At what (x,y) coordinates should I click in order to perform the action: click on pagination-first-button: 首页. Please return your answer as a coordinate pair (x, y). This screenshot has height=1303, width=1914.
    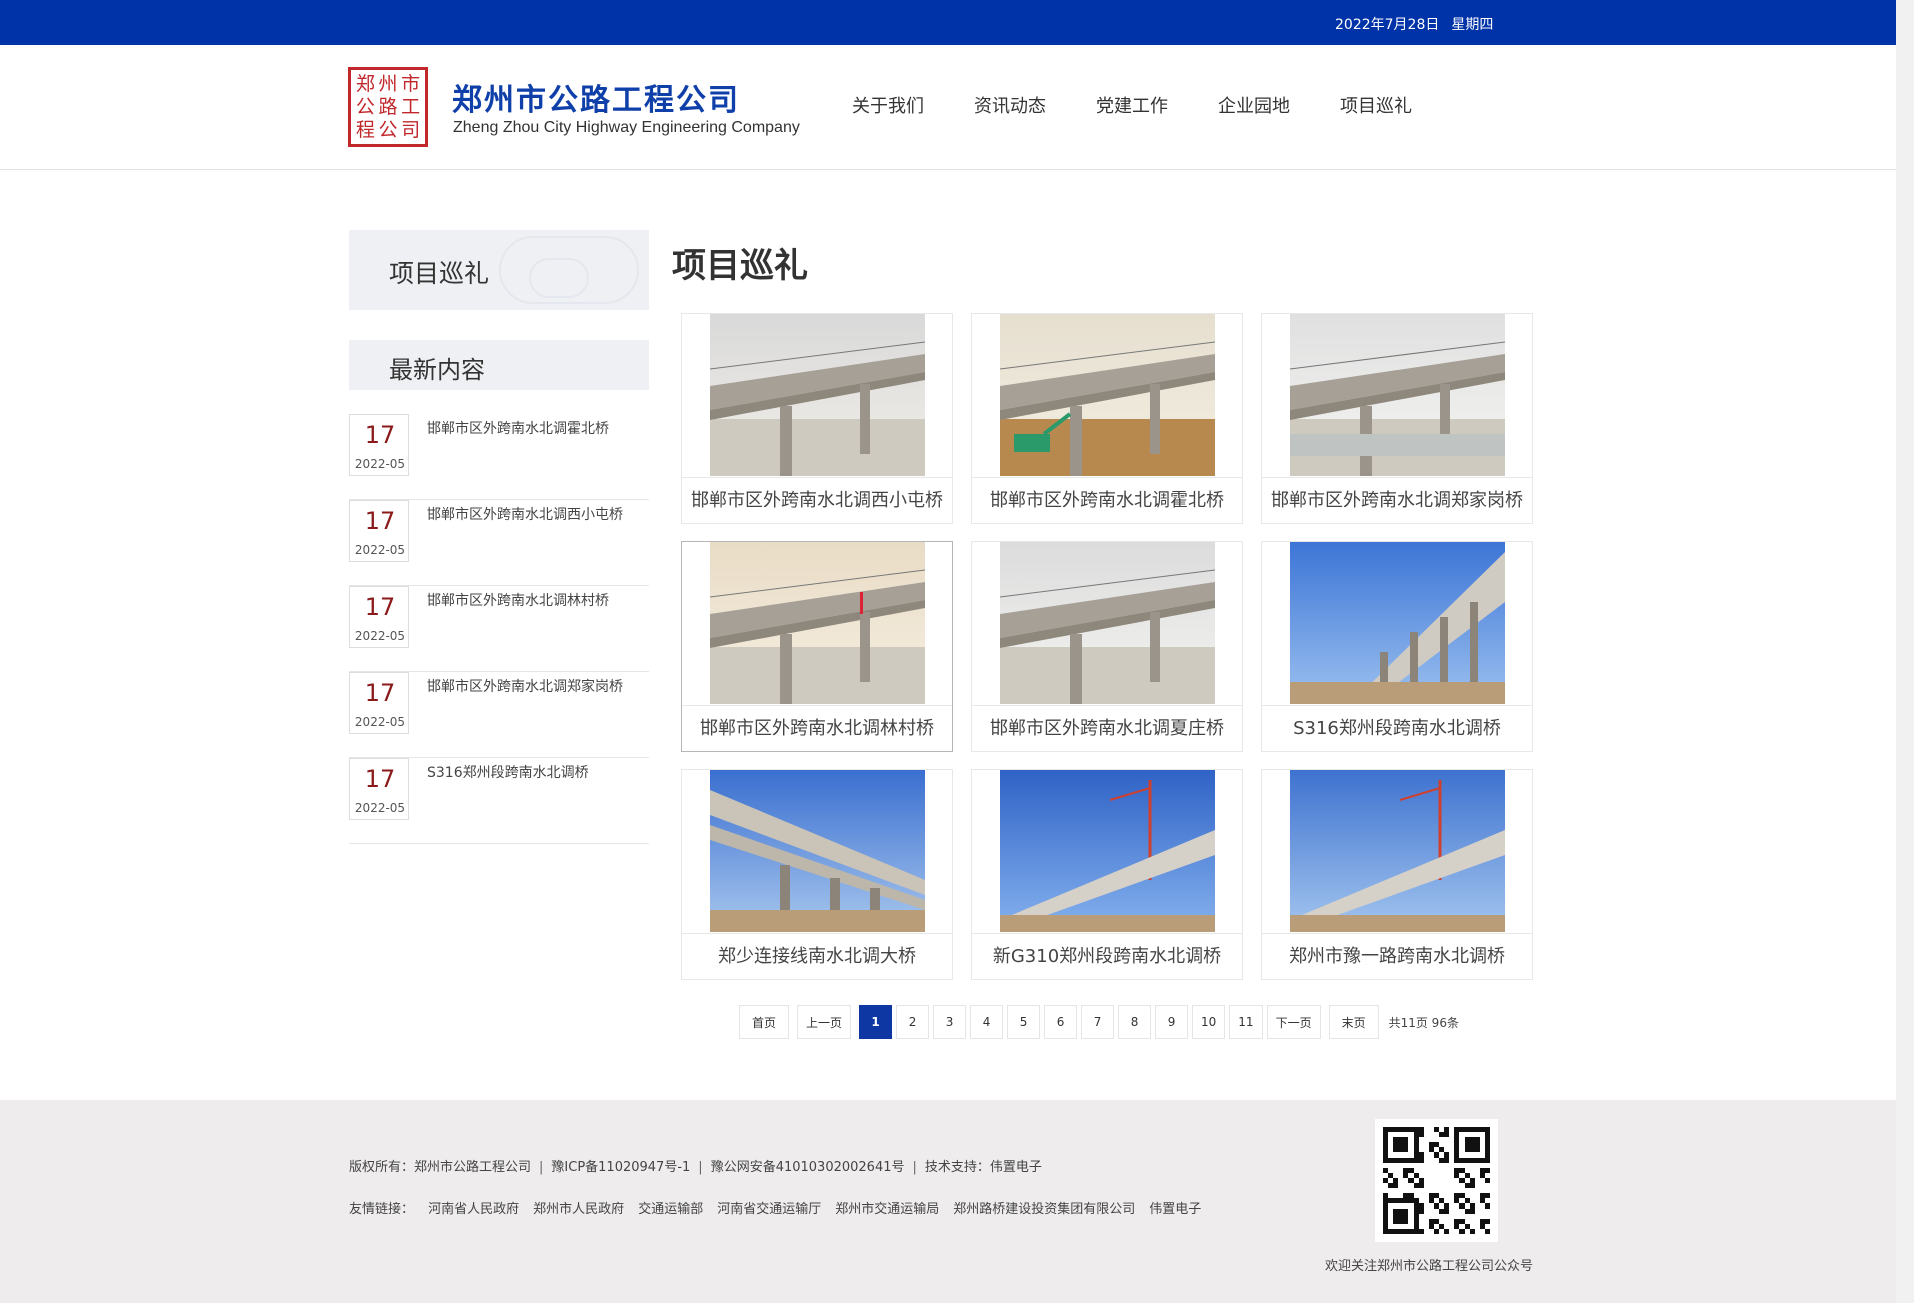
    Looking at the image, I should click on (764, 1022).